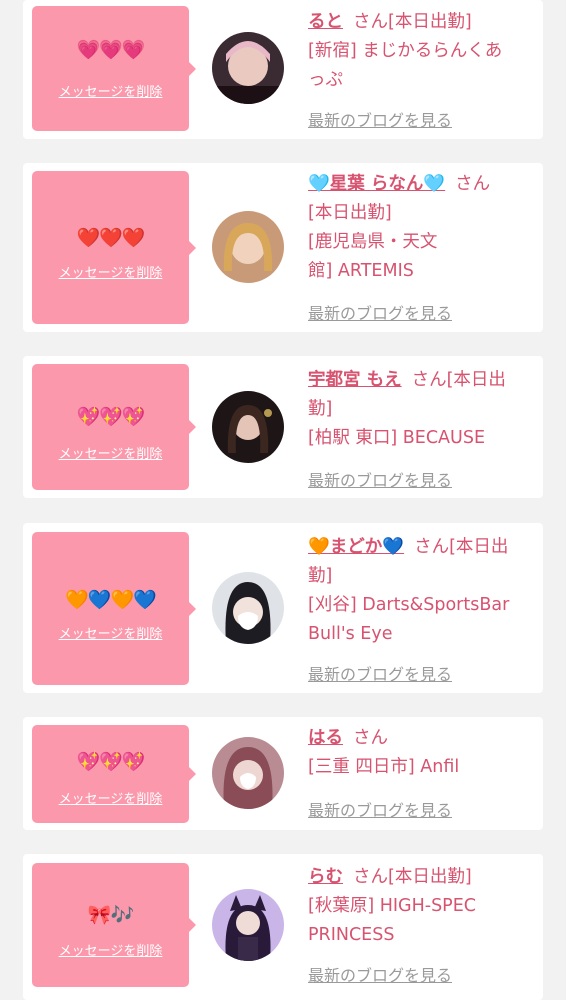 The width and height of the screenshot is (566, 1000). I want to click on cast-name-link: 宇都宮 もえ, so click(355, 380).